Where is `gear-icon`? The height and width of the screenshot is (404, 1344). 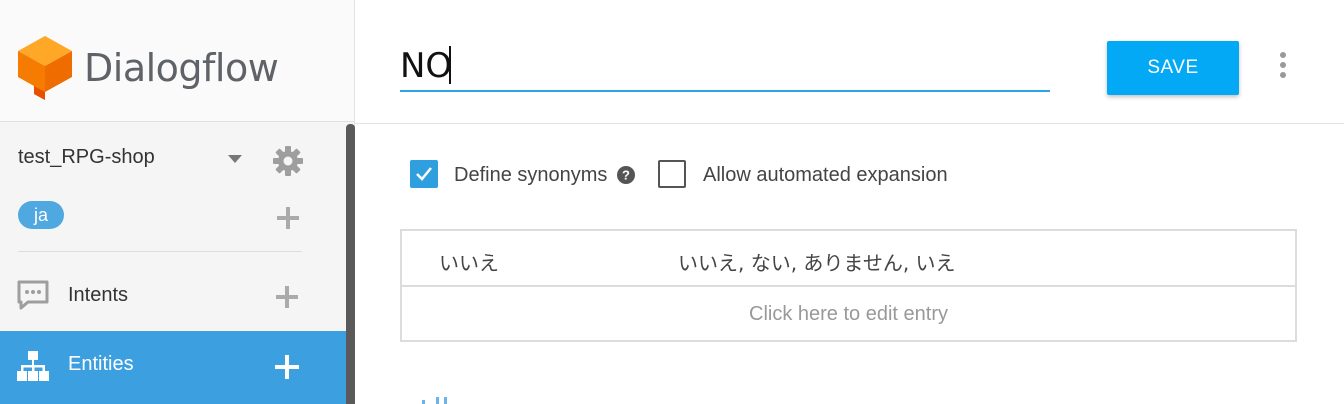 gear-icon is located at coordinates (288, 161).